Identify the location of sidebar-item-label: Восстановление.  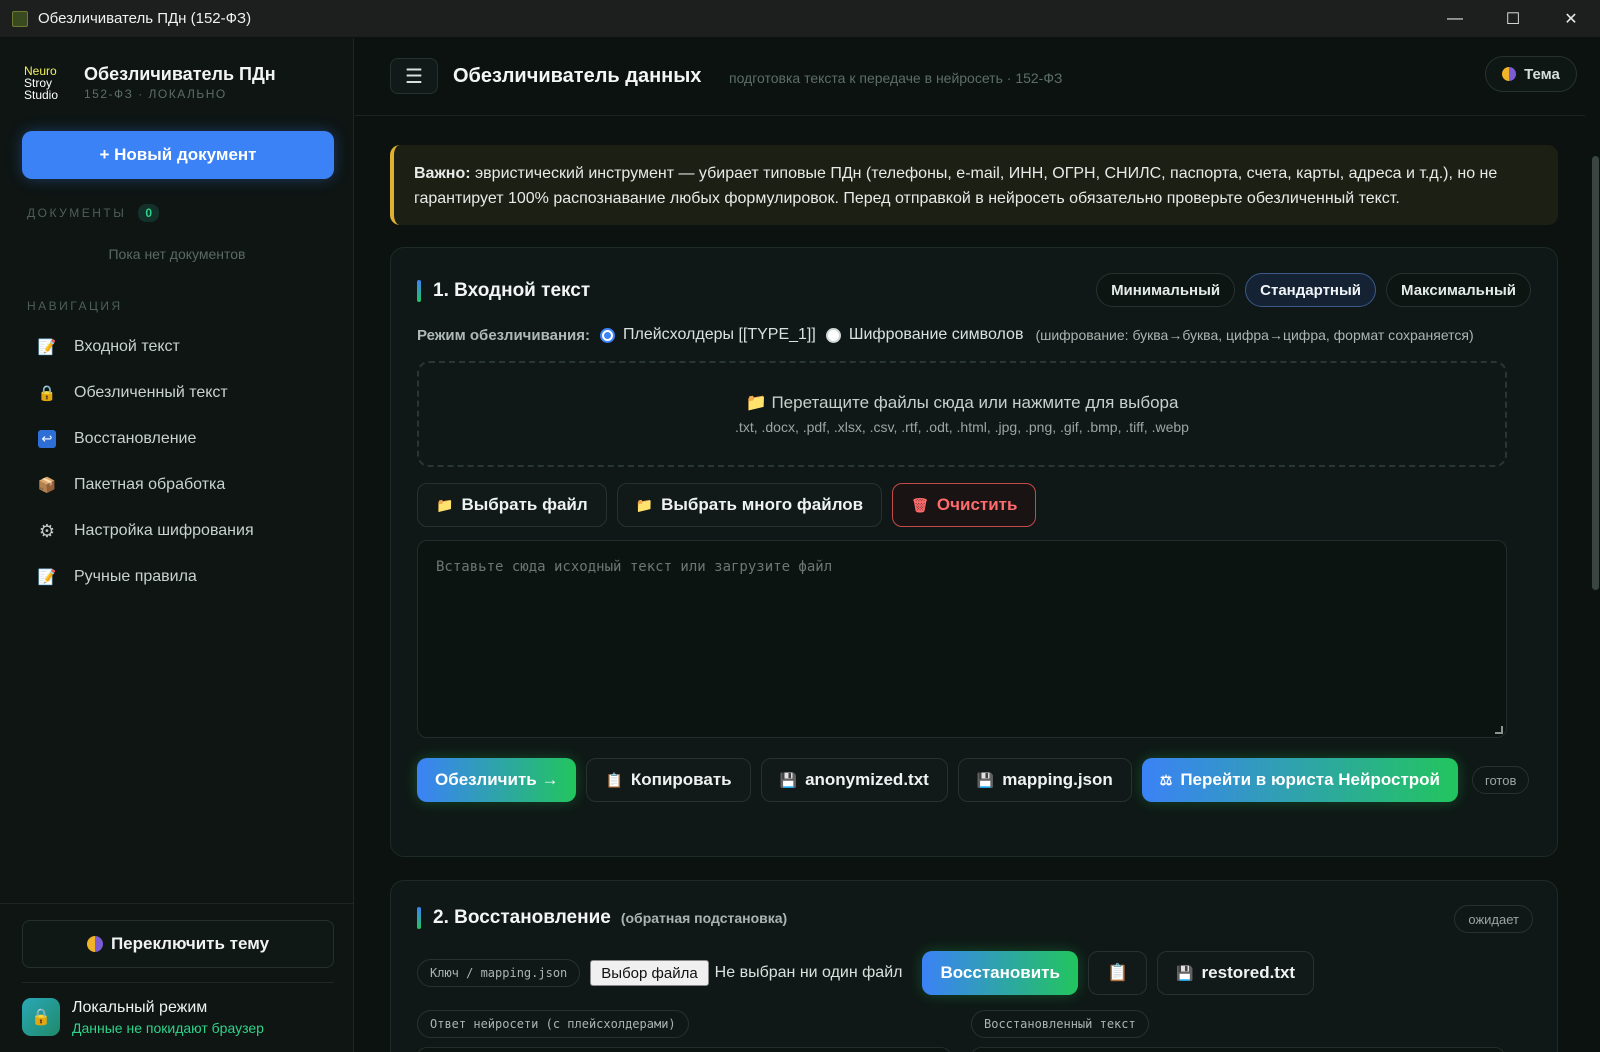
(135, 438).